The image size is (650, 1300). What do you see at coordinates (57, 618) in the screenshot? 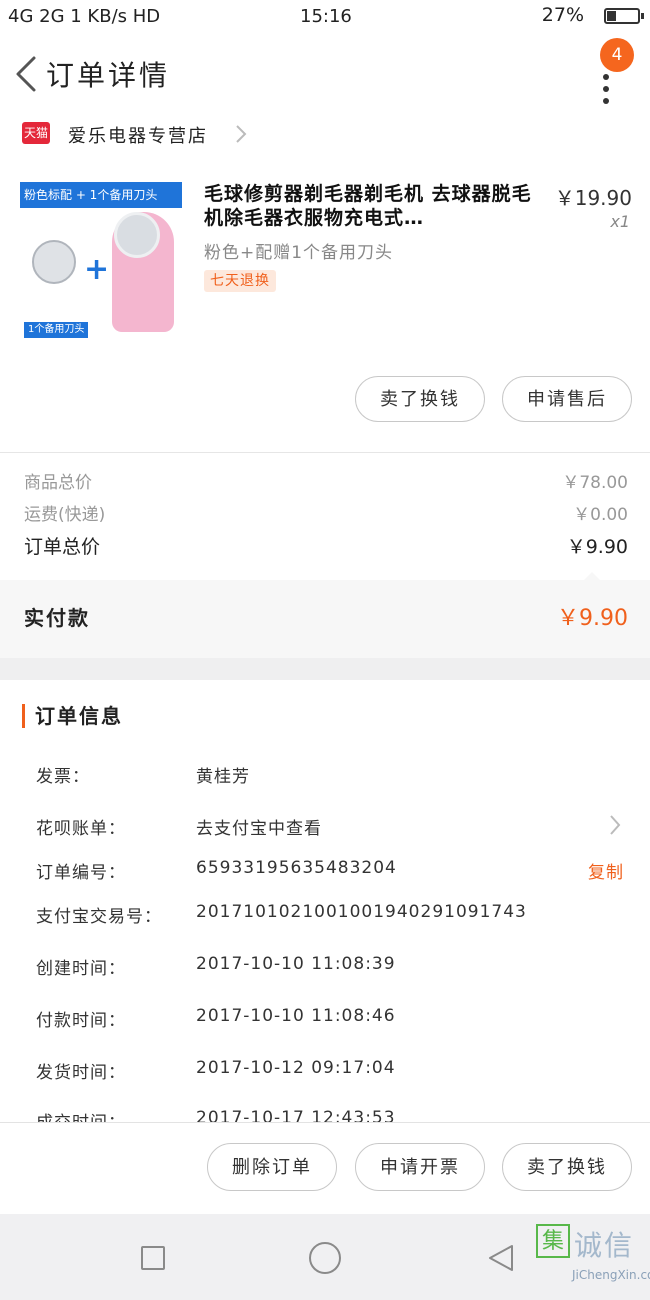
I see `paid-label: 实付款` at bounding box center [57, 618].